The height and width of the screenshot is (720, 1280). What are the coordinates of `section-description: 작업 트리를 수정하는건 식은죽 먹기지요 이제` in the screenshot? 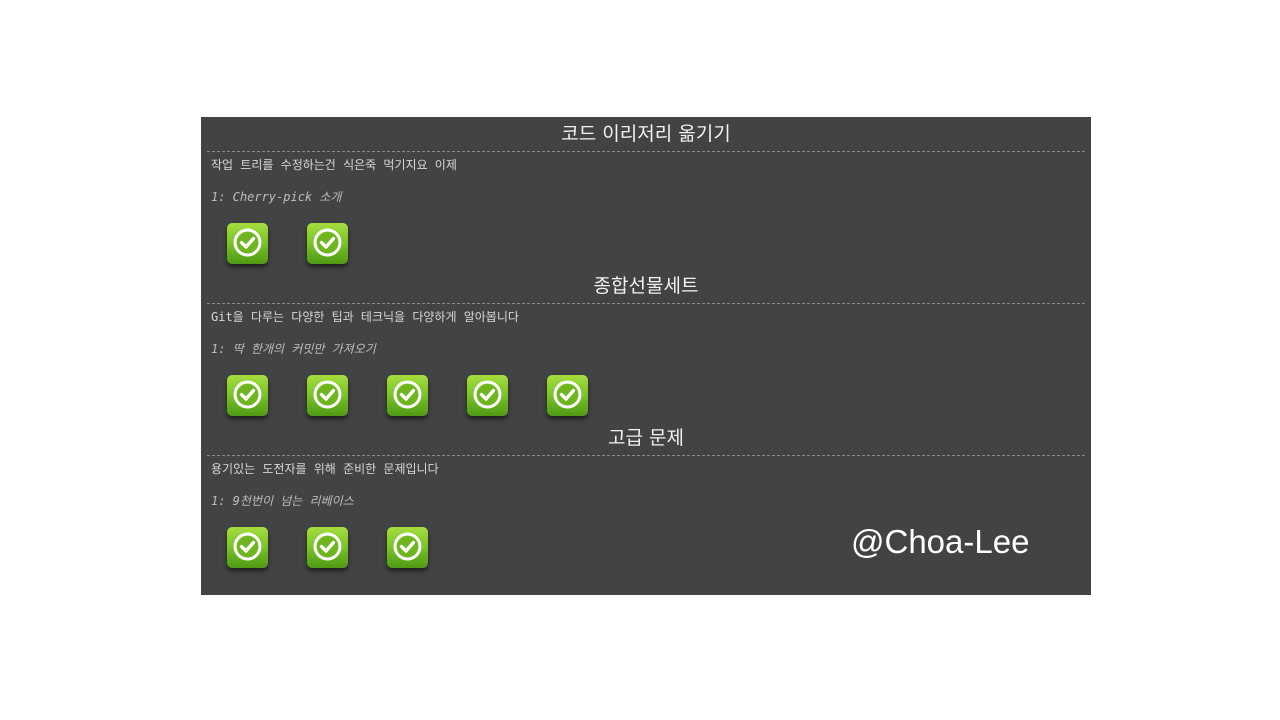 It's located at (334, 165).